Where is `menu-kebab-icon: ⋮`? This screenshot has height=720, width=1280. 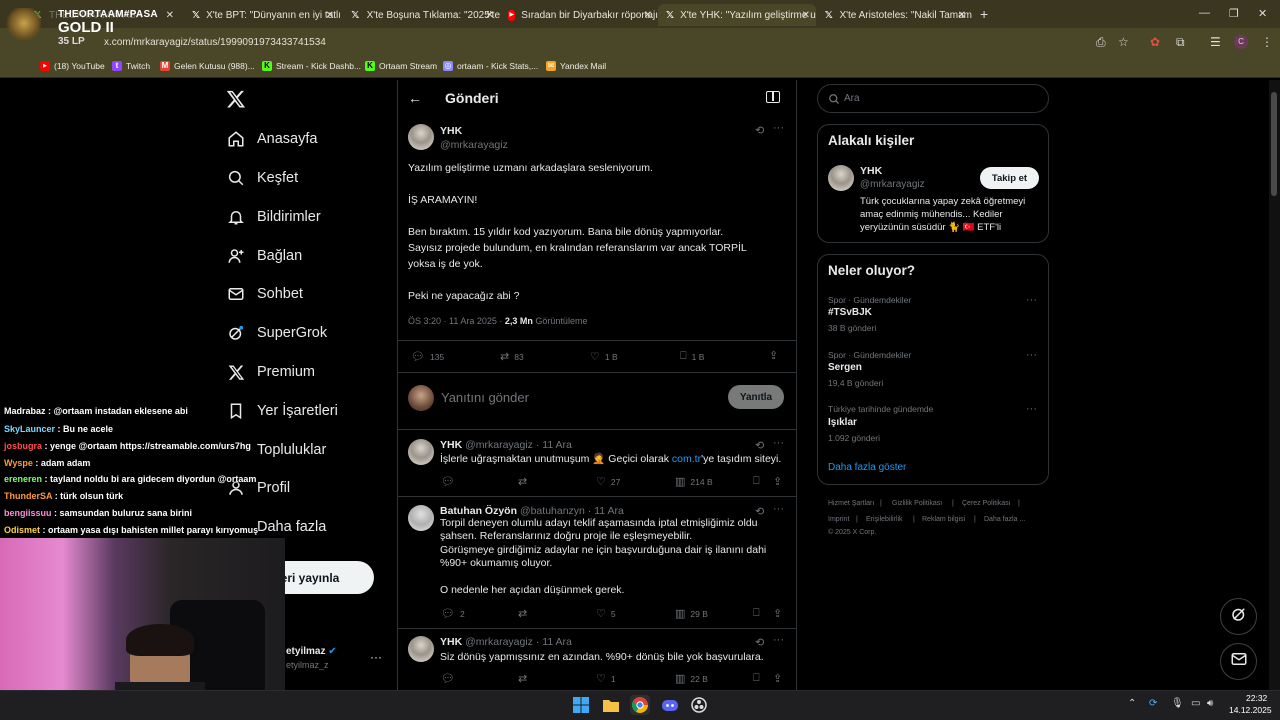
menu-kebab-icon: ⋮ is located at coordinates (1267, 42).